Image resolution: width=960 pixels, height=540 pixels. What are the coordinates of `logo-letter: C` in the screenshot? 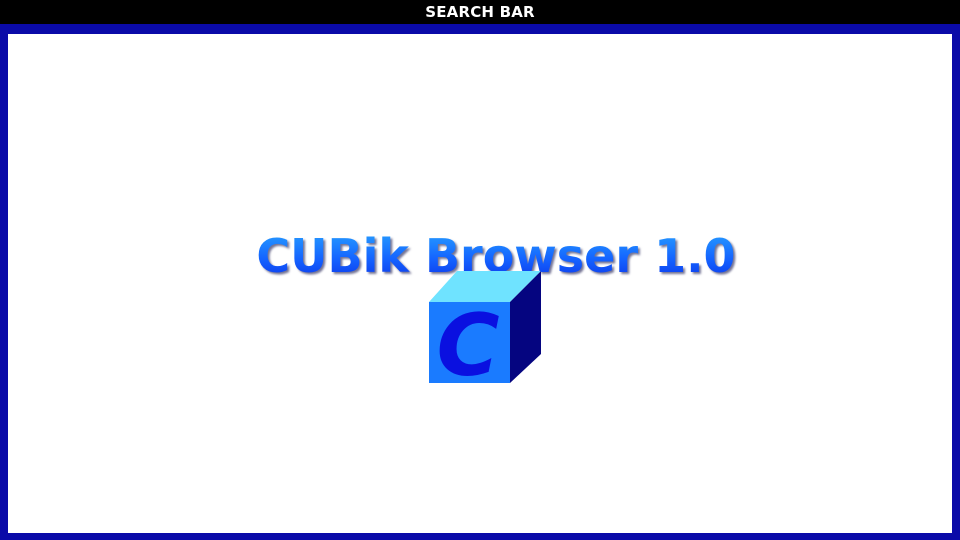 It's located at (467, 341).